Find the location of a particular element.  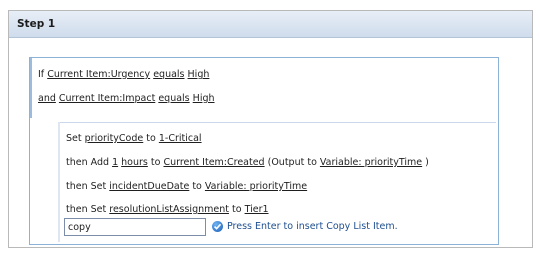

action-line-1: Set priorityCode to 1-Critical is located at coordinates (134, 138).